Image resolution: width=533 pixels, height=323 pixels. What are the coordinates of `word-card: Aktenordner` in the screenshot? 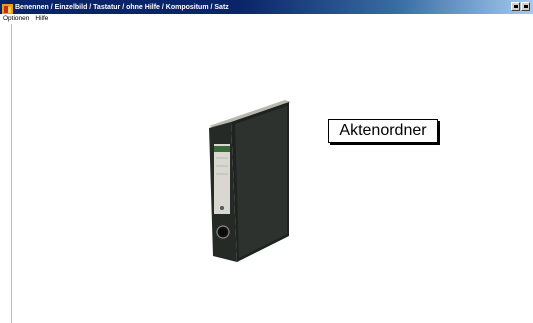 It's located at (383, 131).